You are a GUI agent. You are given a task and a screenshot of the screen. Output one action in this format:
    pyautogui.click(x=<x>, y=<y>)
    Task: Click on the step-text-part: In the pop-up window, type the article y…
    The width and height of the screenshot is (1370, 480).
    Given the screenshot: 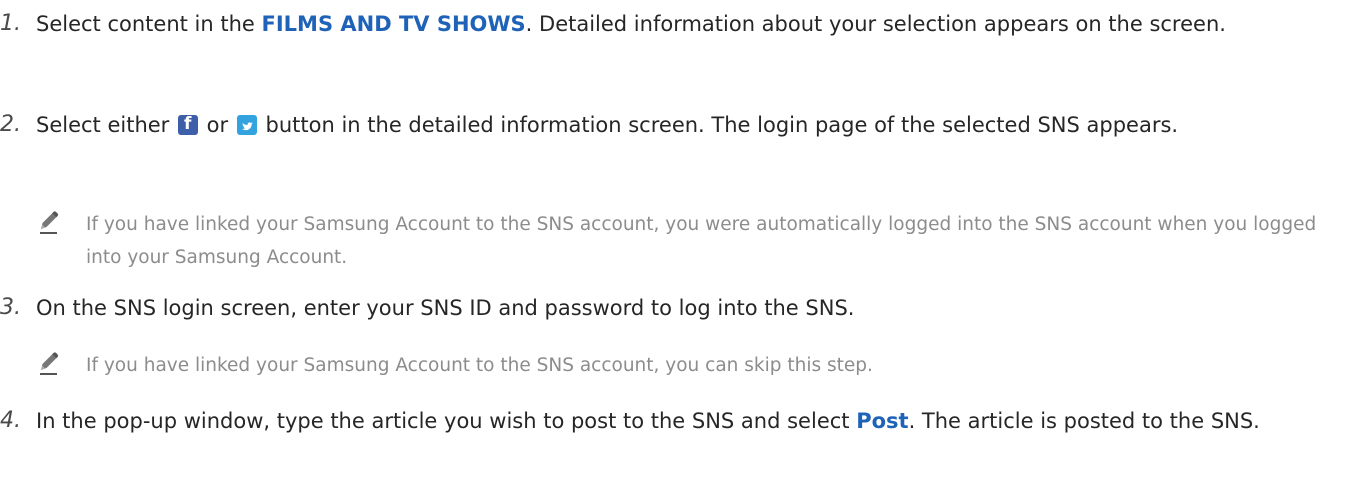 What is the action you would take?
    pyautogui.click(x=446, y=421)
    